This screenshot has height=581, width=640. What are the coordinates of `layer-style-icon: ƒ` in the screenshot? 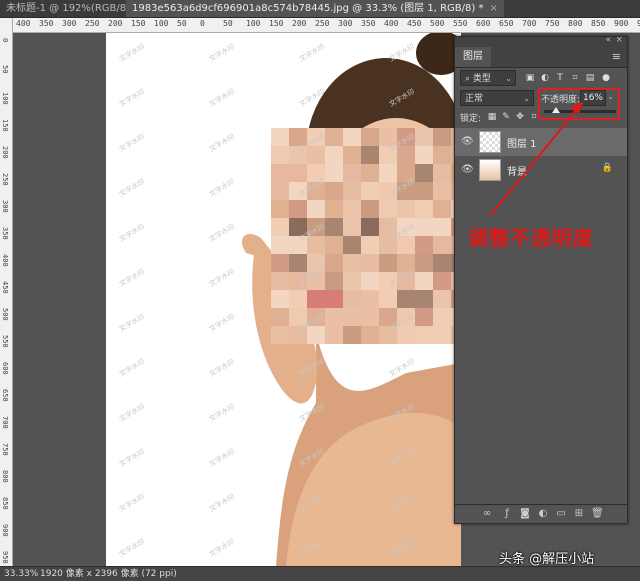 It's located at (507, 513).